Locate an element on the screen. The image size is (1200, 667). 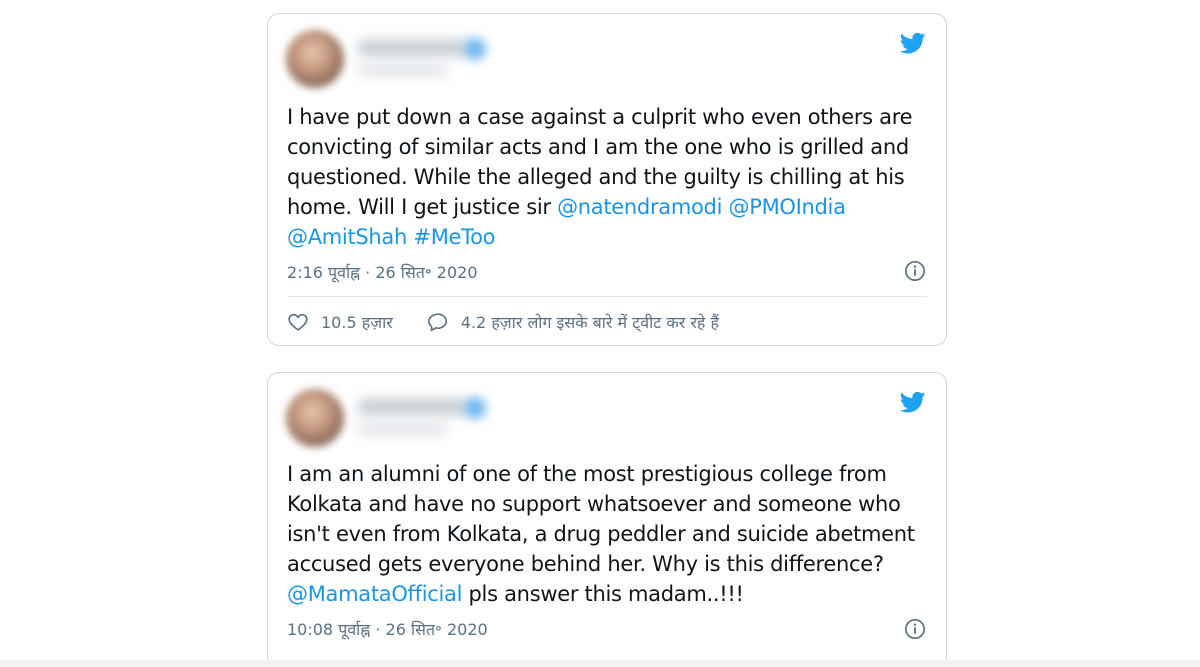
tweet-timestamp: 10:08 पूर्वाह्न · 26 सित॰ 2020 is located at coordinates (387, 629).